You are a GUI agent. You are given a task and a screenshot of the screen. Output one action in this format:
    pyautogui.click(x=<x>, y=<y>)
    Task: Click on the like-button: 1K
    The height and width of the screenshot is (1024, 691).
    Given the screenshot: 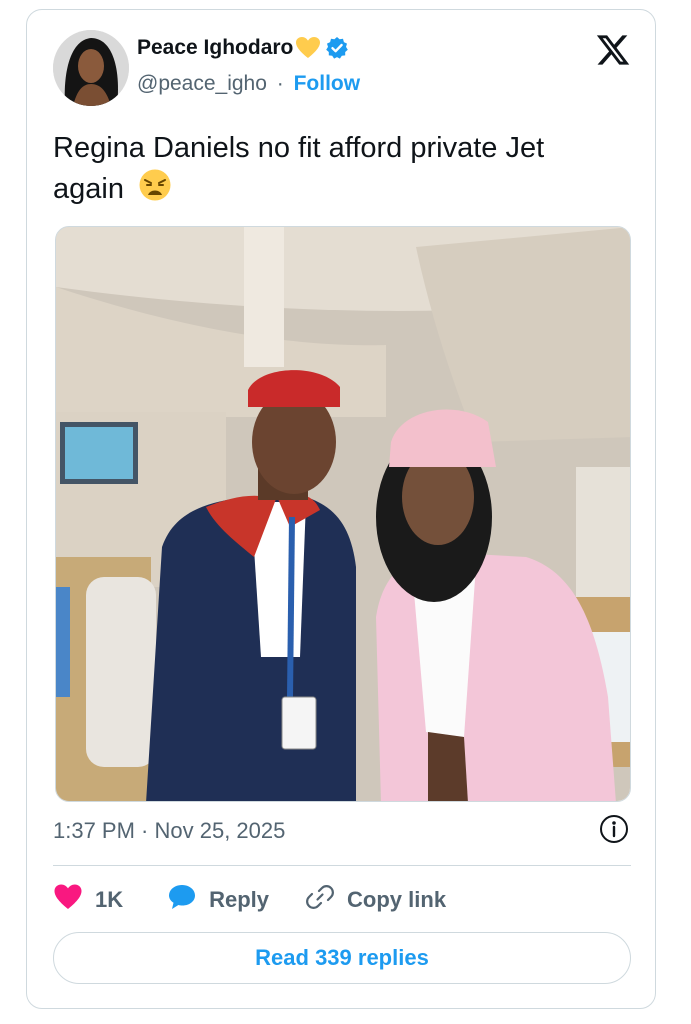 What is the action you would take?
    pyautogui.click(x=88, y=900)
    